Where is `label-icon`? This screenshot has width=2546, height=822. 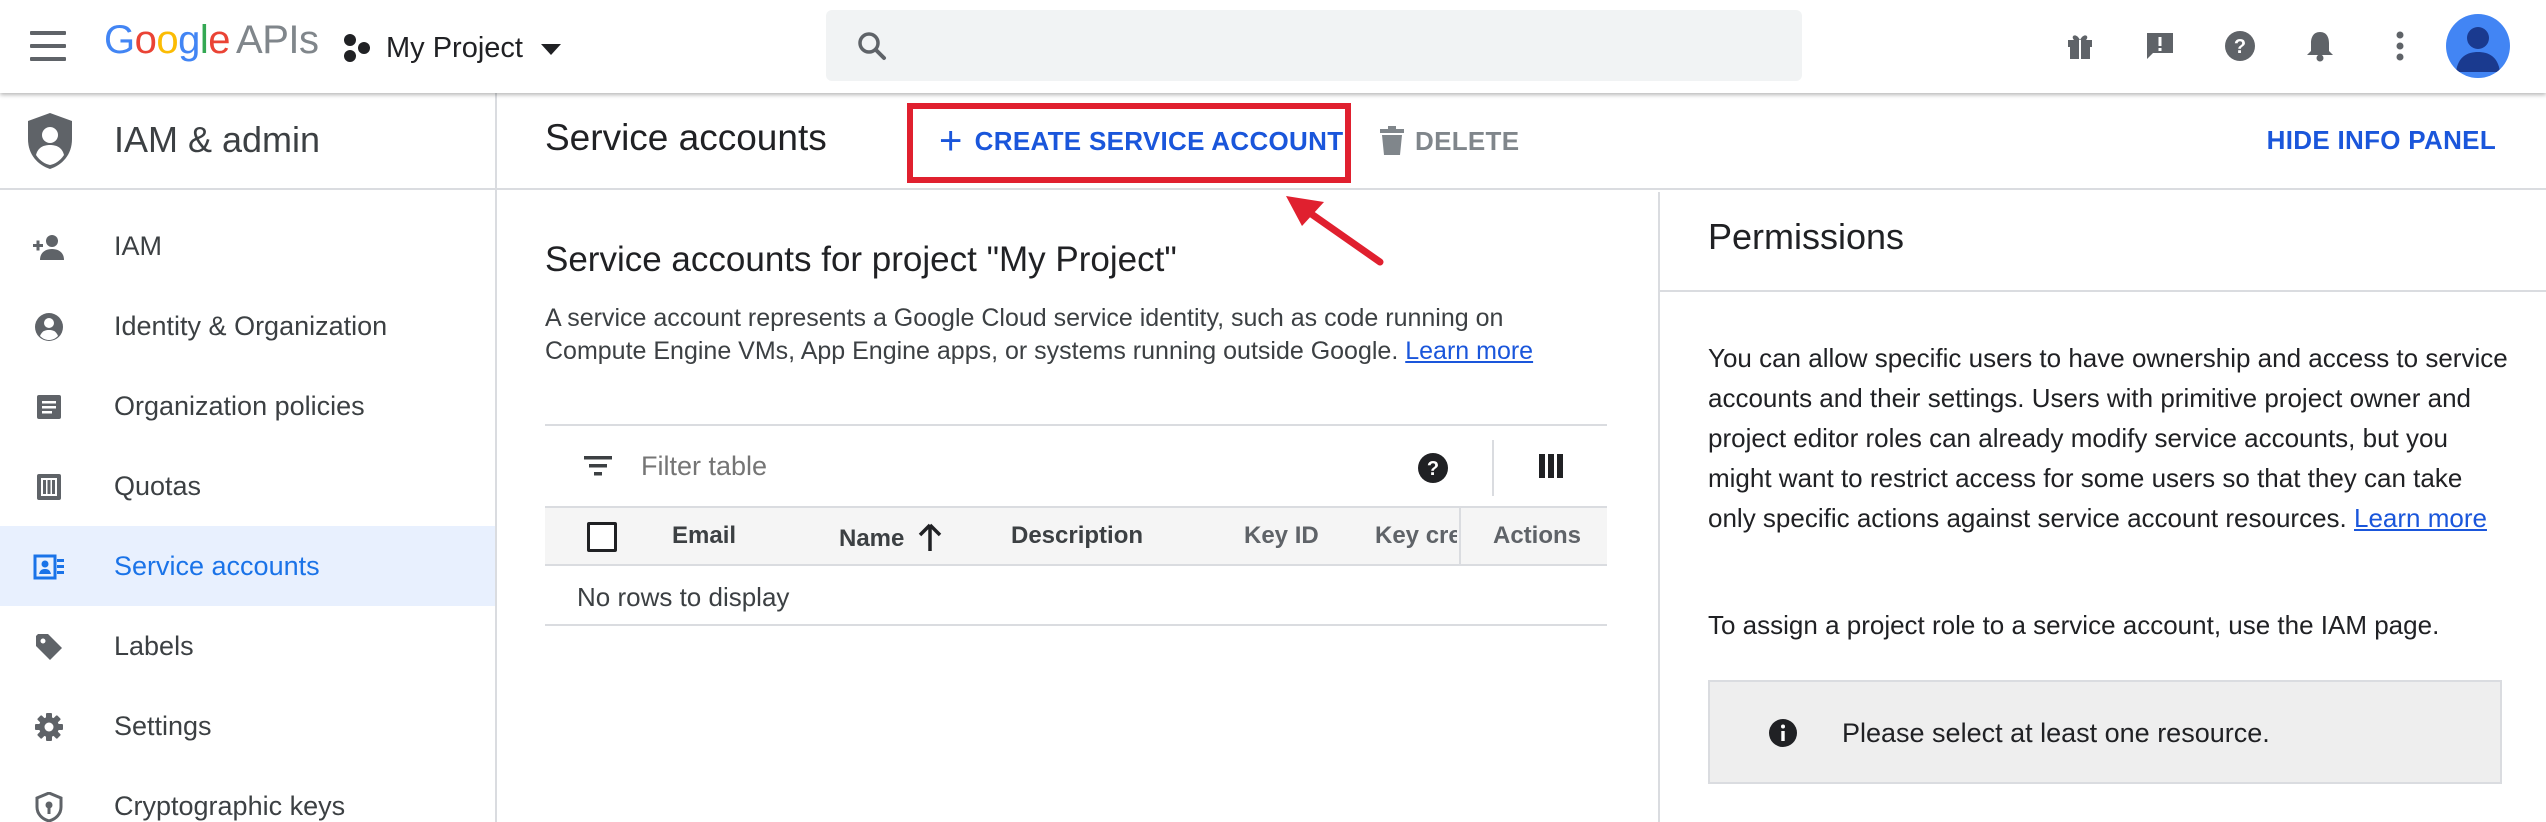 label-icon is located at coordinates (49, 647).